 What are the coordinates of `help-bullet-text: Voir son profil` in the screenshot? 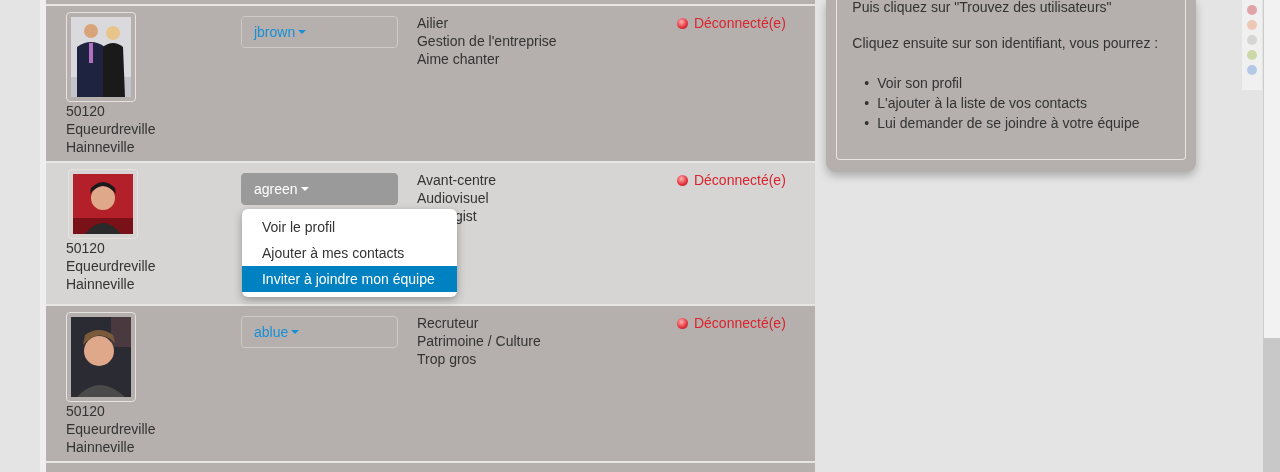 It's located at (920, 83).